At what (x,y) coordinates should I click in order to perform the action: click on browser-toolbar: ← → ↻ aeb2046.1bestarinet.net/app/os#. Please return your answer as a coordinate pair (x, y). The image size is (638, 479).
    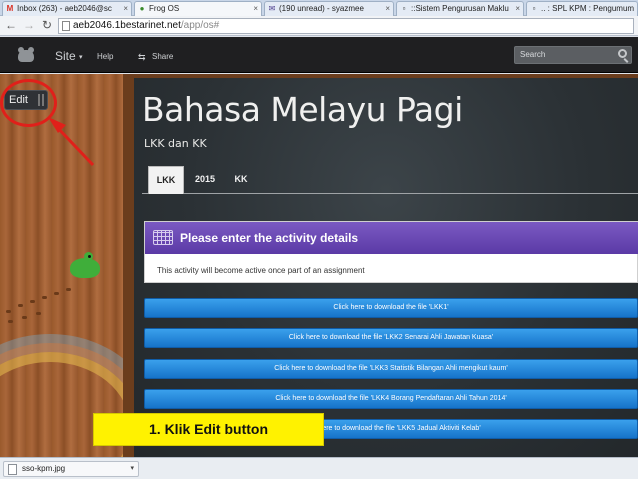
    Looking at the image, I should click on (319, 26).